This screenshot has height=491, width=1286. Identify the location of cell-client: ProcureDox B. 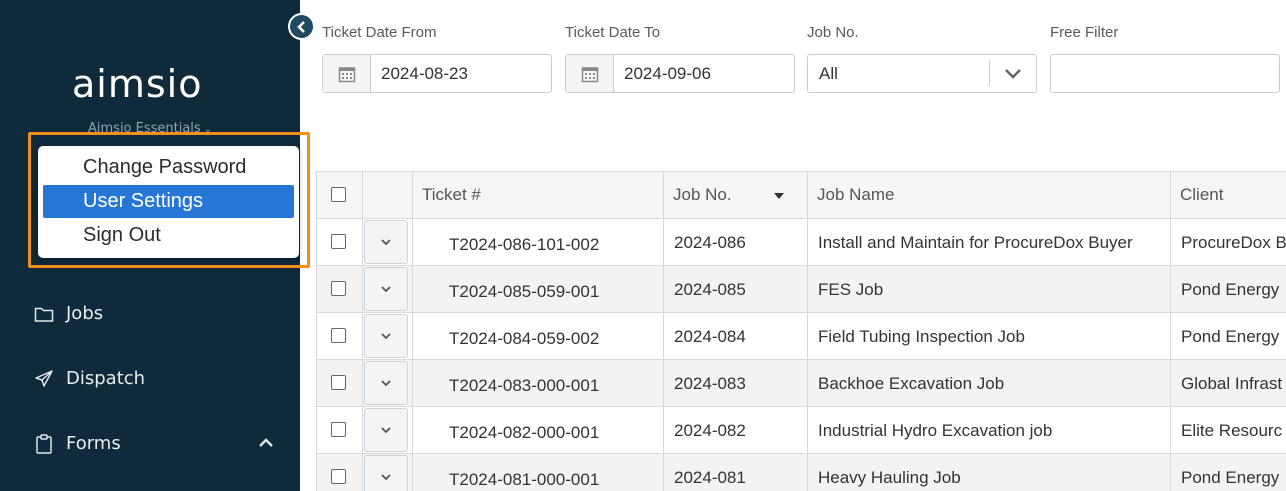
(1228, 242).